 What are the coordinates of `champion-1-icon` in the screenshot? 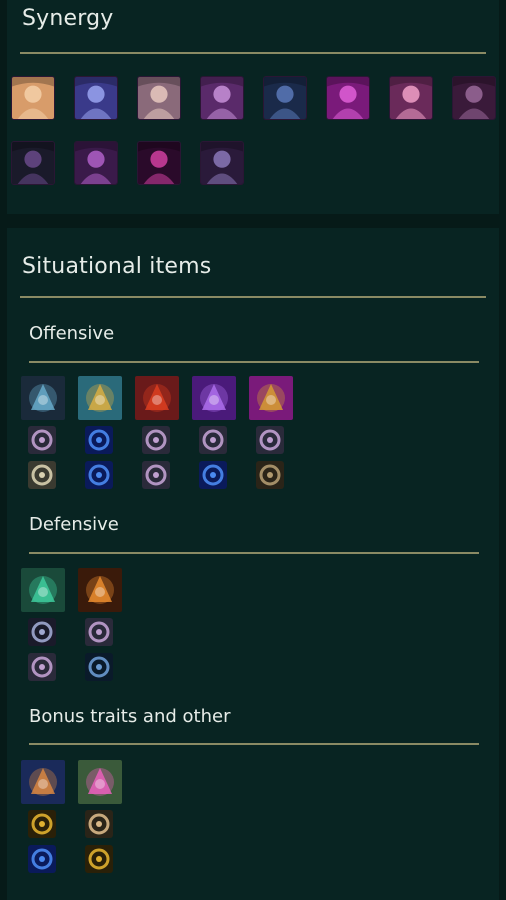 It's located at (33, 98).